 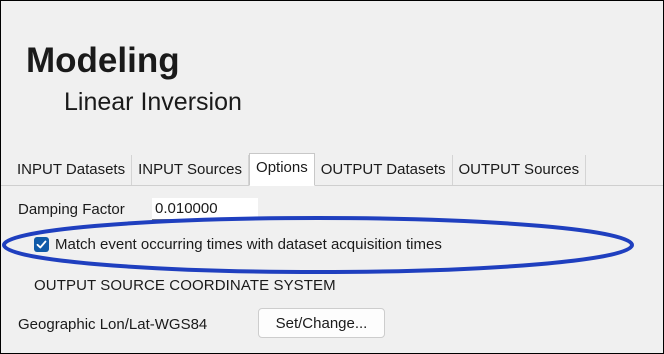 I want to click on page-subtitle: Linear Inversion, so click(x=153, y=102).